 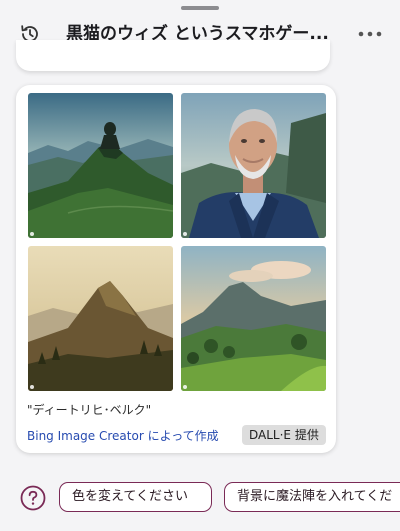 I want to click on suggestion-bar: 色を変えてください 背景に魔法陣を入れてくだ, so click(x=200, y=501).